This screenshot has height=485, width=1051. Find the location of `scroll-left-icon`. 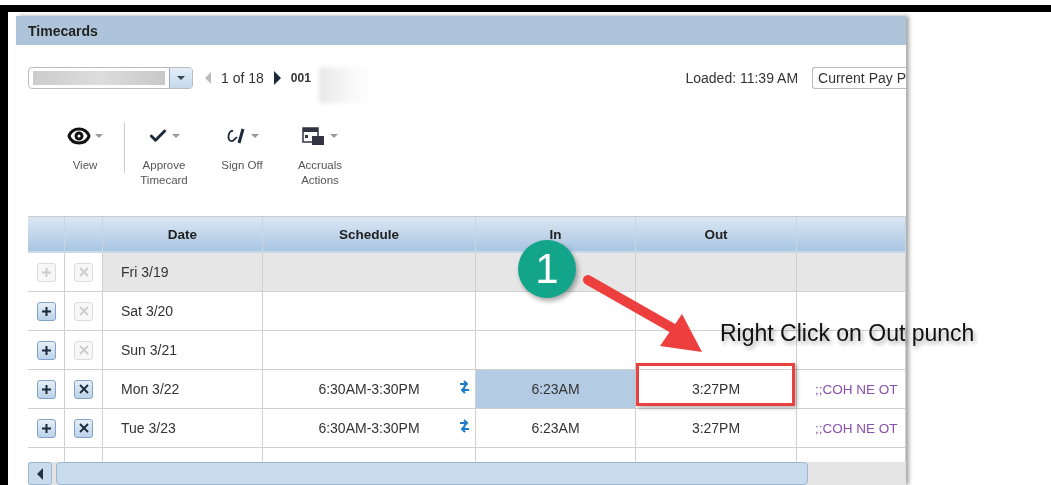

scroll-left-icon is located at coordinates (40, 473).